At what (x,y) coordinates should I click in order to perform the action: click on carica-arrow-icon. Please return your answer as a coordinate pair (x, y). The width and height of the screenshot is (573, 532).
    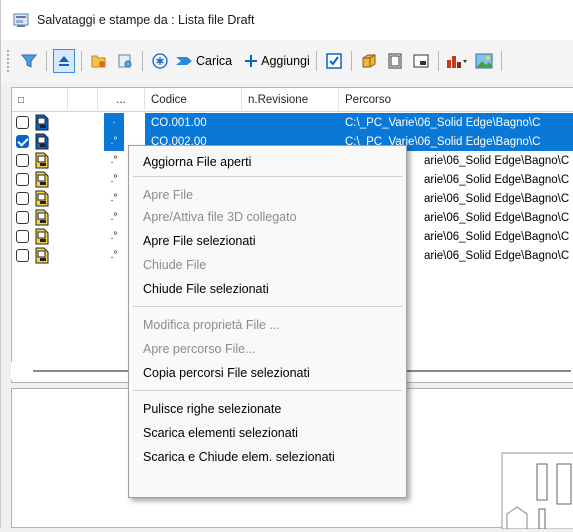
    Looking at the image, I should click on (184, 61).